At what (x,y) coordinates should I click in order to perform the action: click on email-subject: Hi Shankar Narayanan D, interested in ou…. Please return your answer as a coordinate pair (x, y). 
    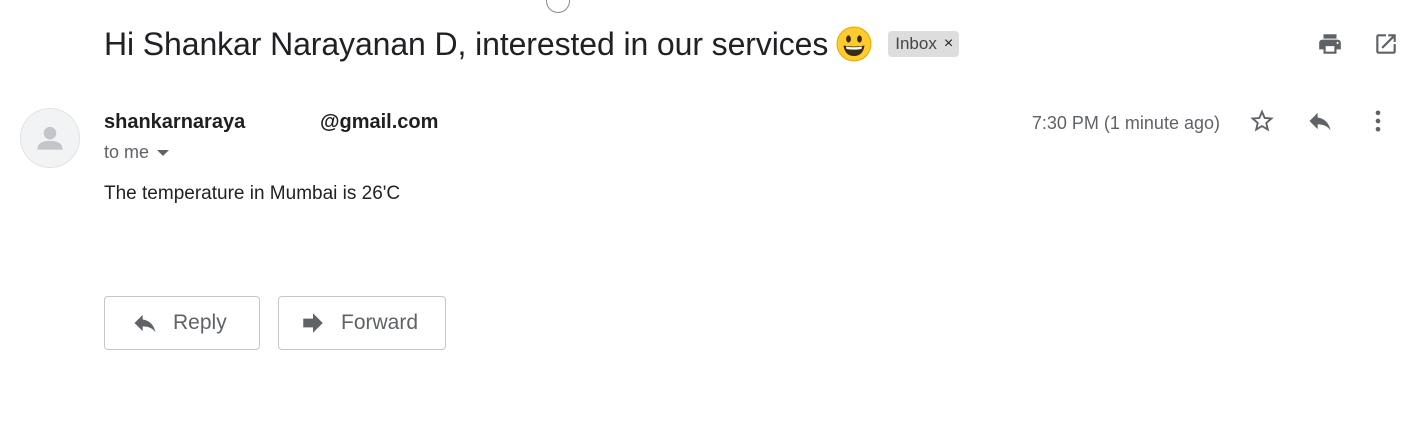
    Looking at the image, I should click on (466, 43).